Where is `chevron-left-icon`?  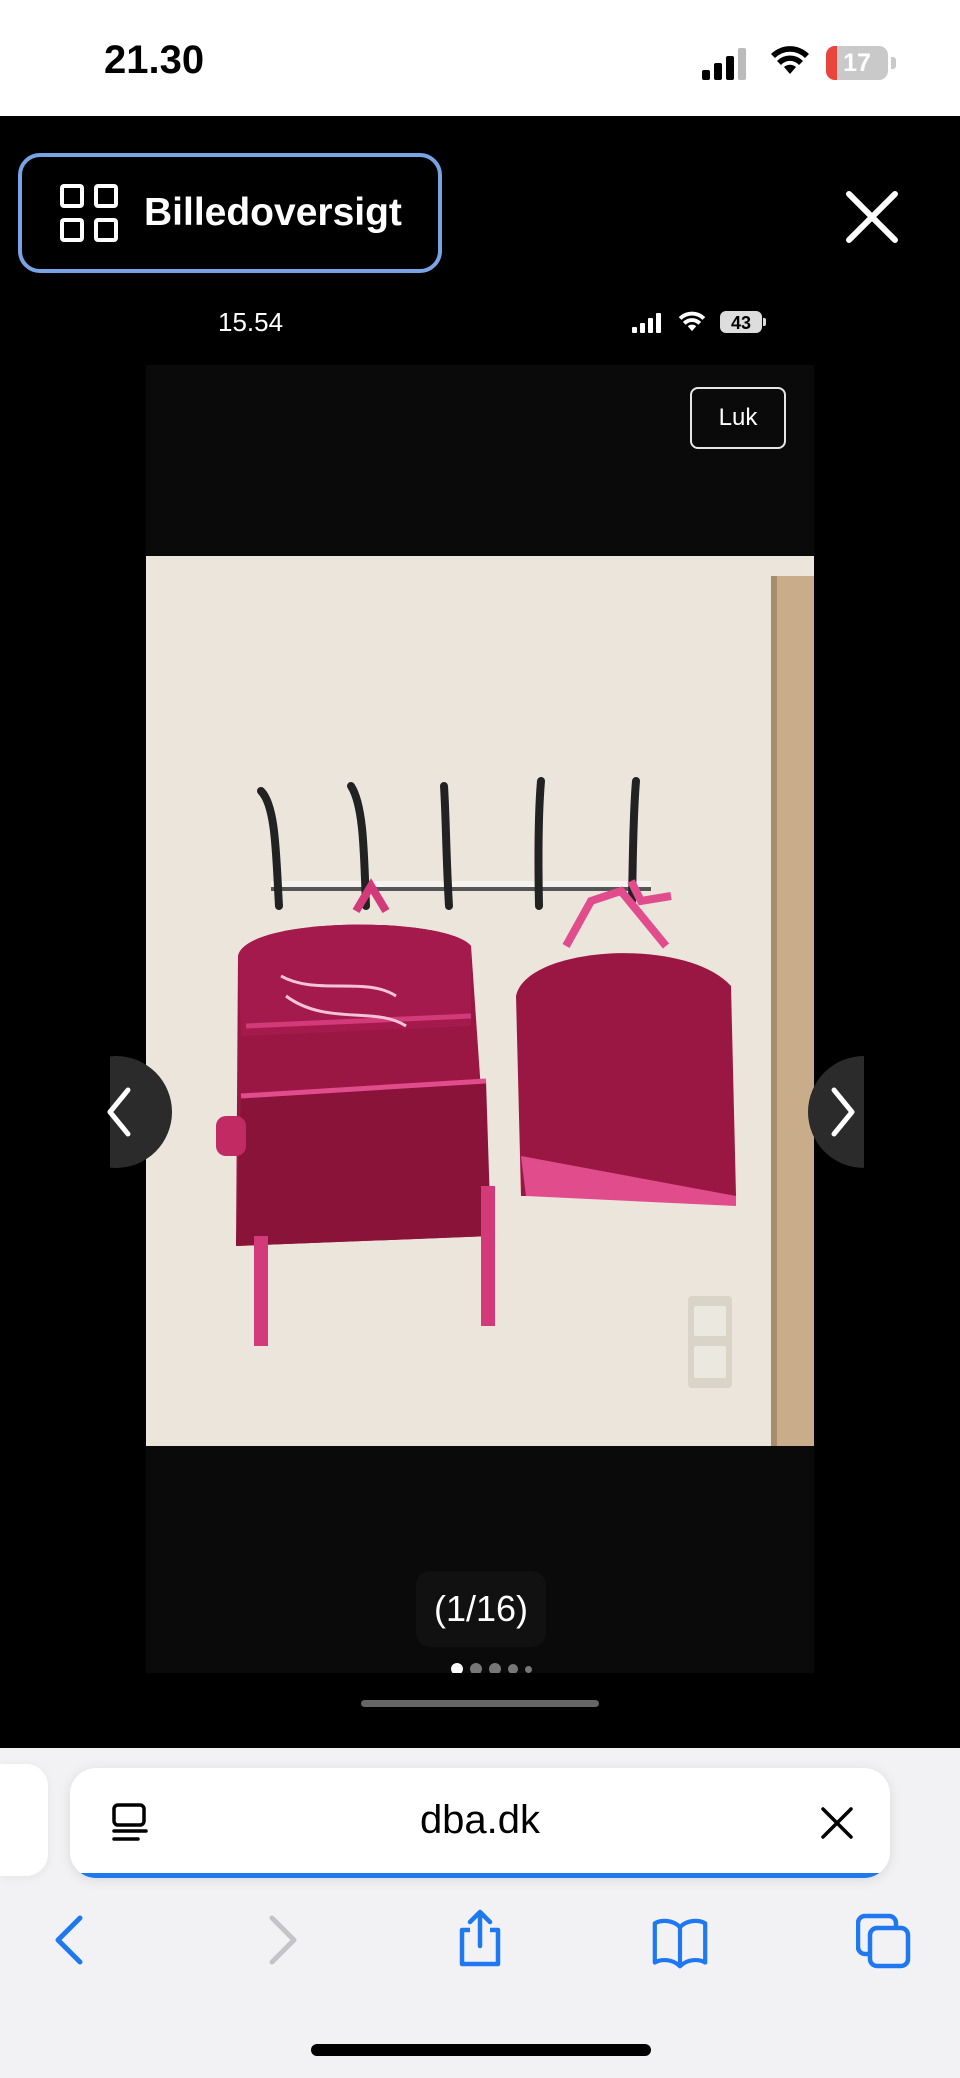
chevron-left-icon is located at coordinates (134, 1112).